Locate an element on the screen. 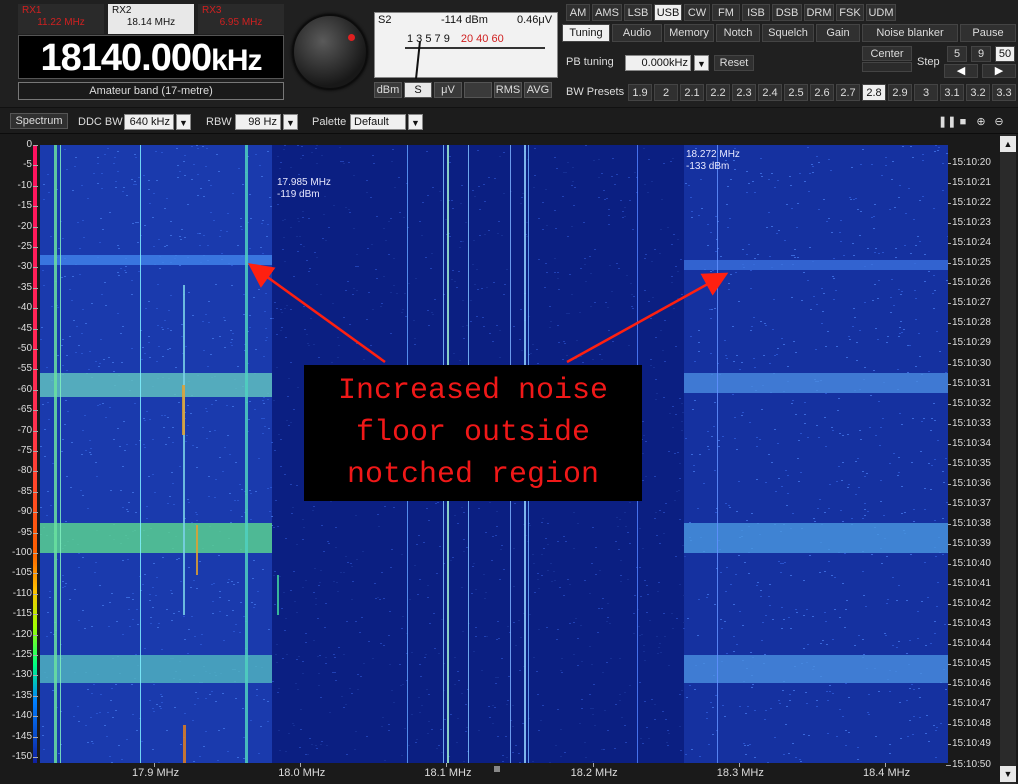 This screenshot has width=1018, height=784. marker-1-freq: 17.985 MHz is located at coordinates (304, 182).